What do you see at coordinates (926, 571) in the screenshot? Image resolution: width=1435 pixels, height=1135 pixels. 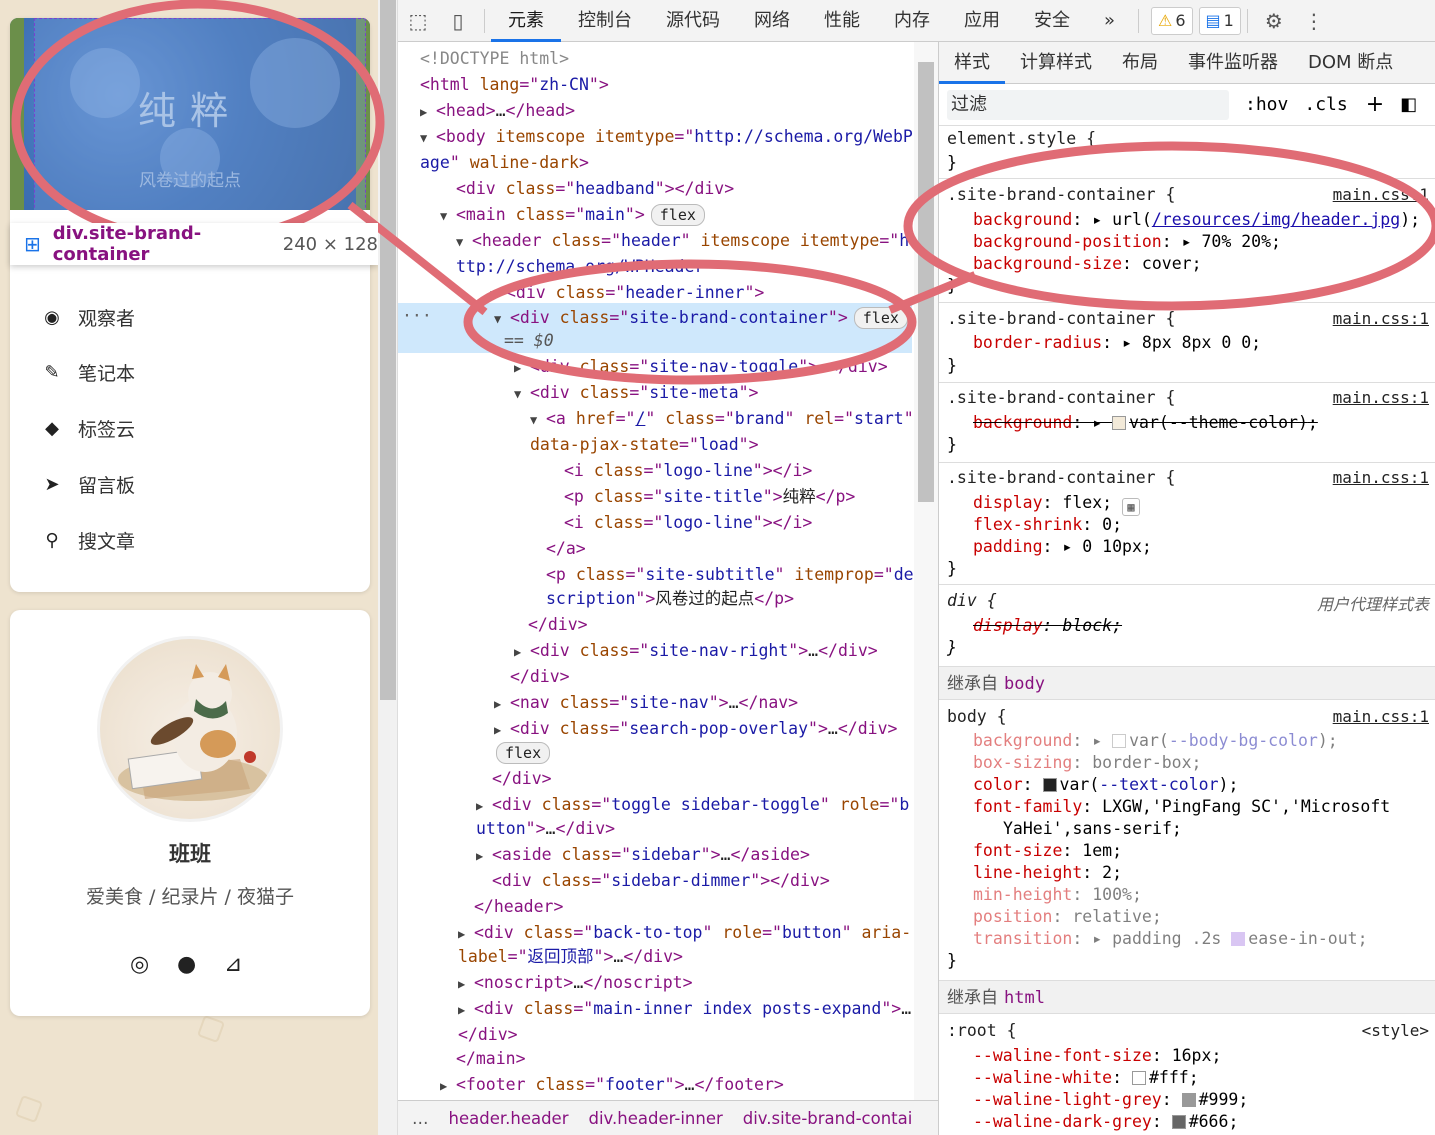 I see `elements-scrollbar` at bounding box center [926, 571].